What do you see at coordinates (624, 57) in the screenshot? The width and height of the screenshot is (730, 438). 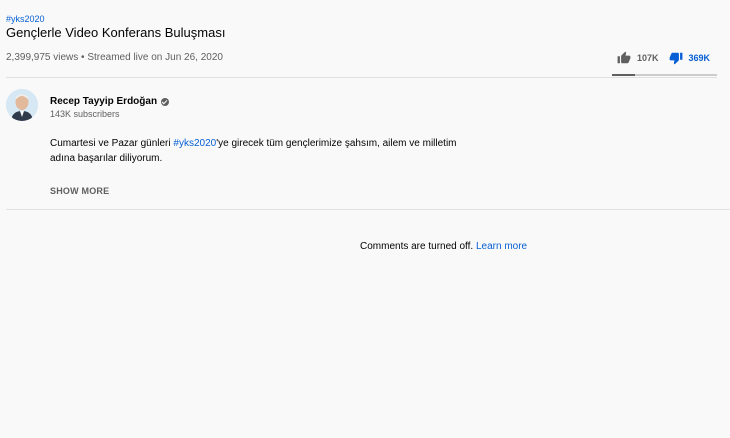 I see `thumbs-up-icon` at bounding box center [624, 57].